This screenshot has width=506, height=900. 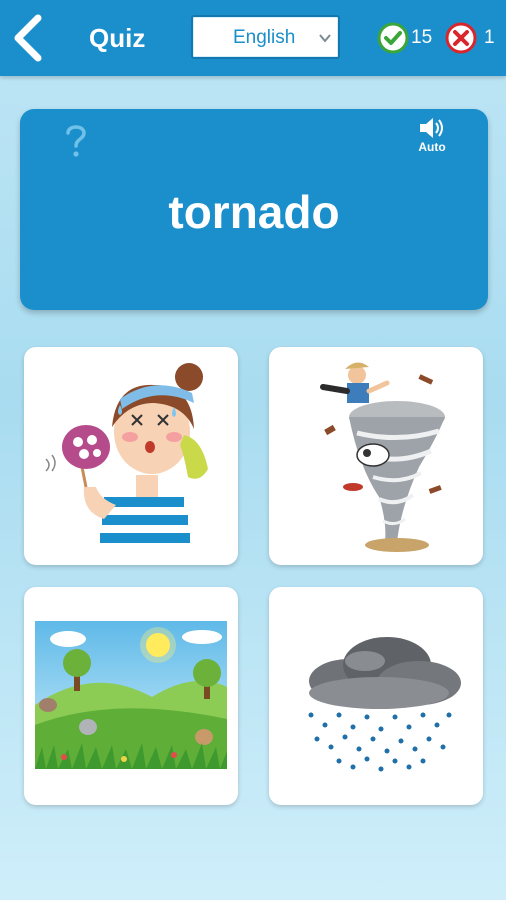 What do you see at coordinates (422, 37) in the screenshot?
I see `correct-count: 15` at bounding box center [422, 37].